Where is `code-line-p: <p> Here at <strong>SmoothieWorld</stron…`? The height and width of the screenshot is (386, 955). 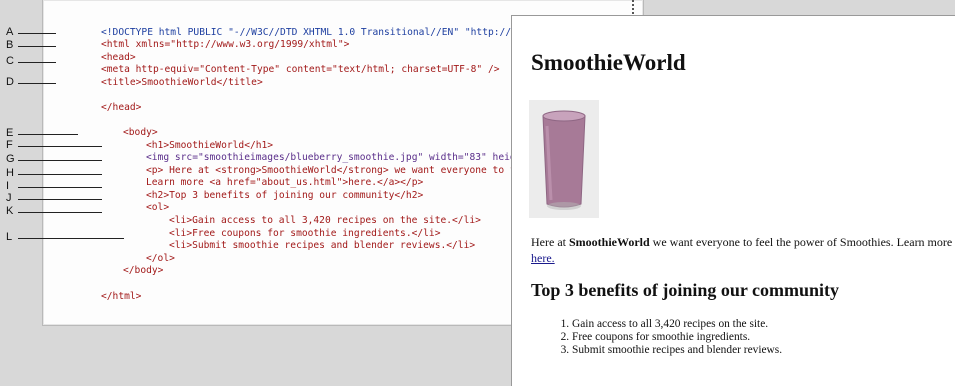
code-line-p: <p> Here at <strong>SmoothieWorld</stron… is located at coordinates (351, 170).